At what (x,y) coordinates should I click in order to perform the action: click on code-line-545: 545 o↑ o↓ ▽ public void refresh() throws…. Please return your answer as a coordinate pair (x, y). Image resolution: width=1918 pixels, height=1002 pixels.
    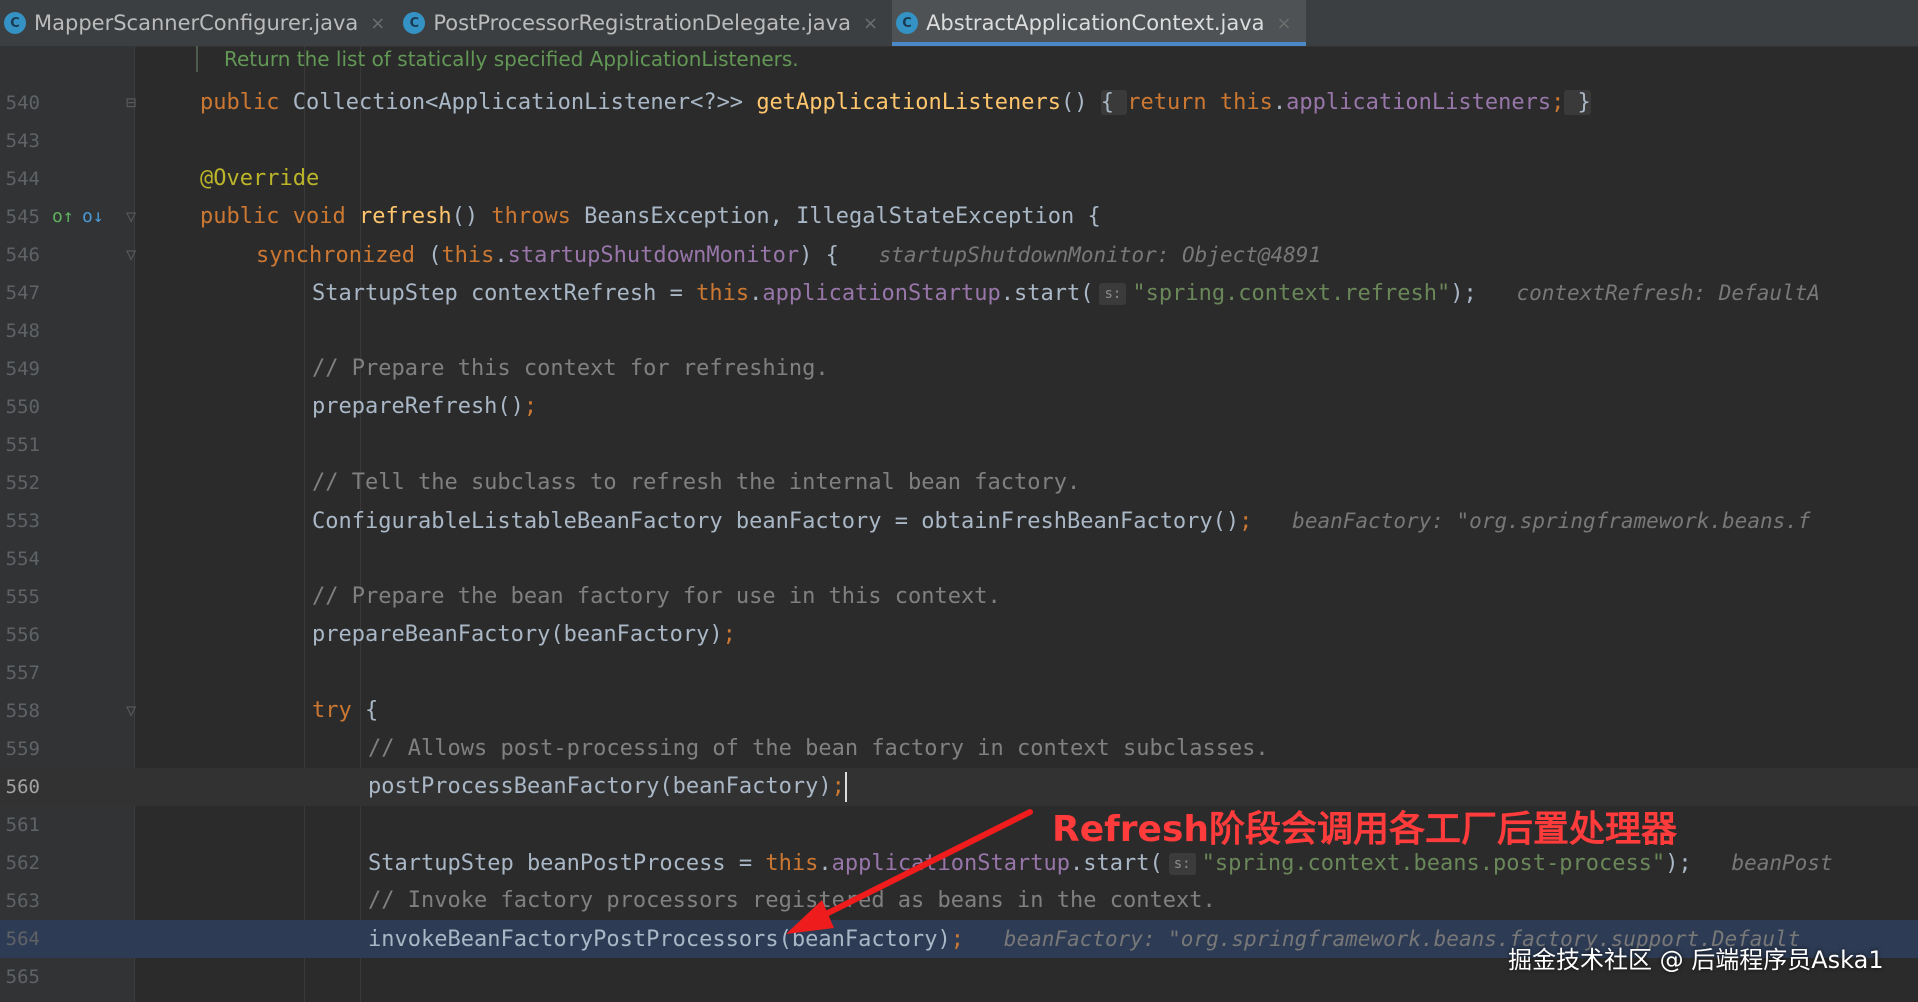
    Looking at the image, I should click on (959, 217).